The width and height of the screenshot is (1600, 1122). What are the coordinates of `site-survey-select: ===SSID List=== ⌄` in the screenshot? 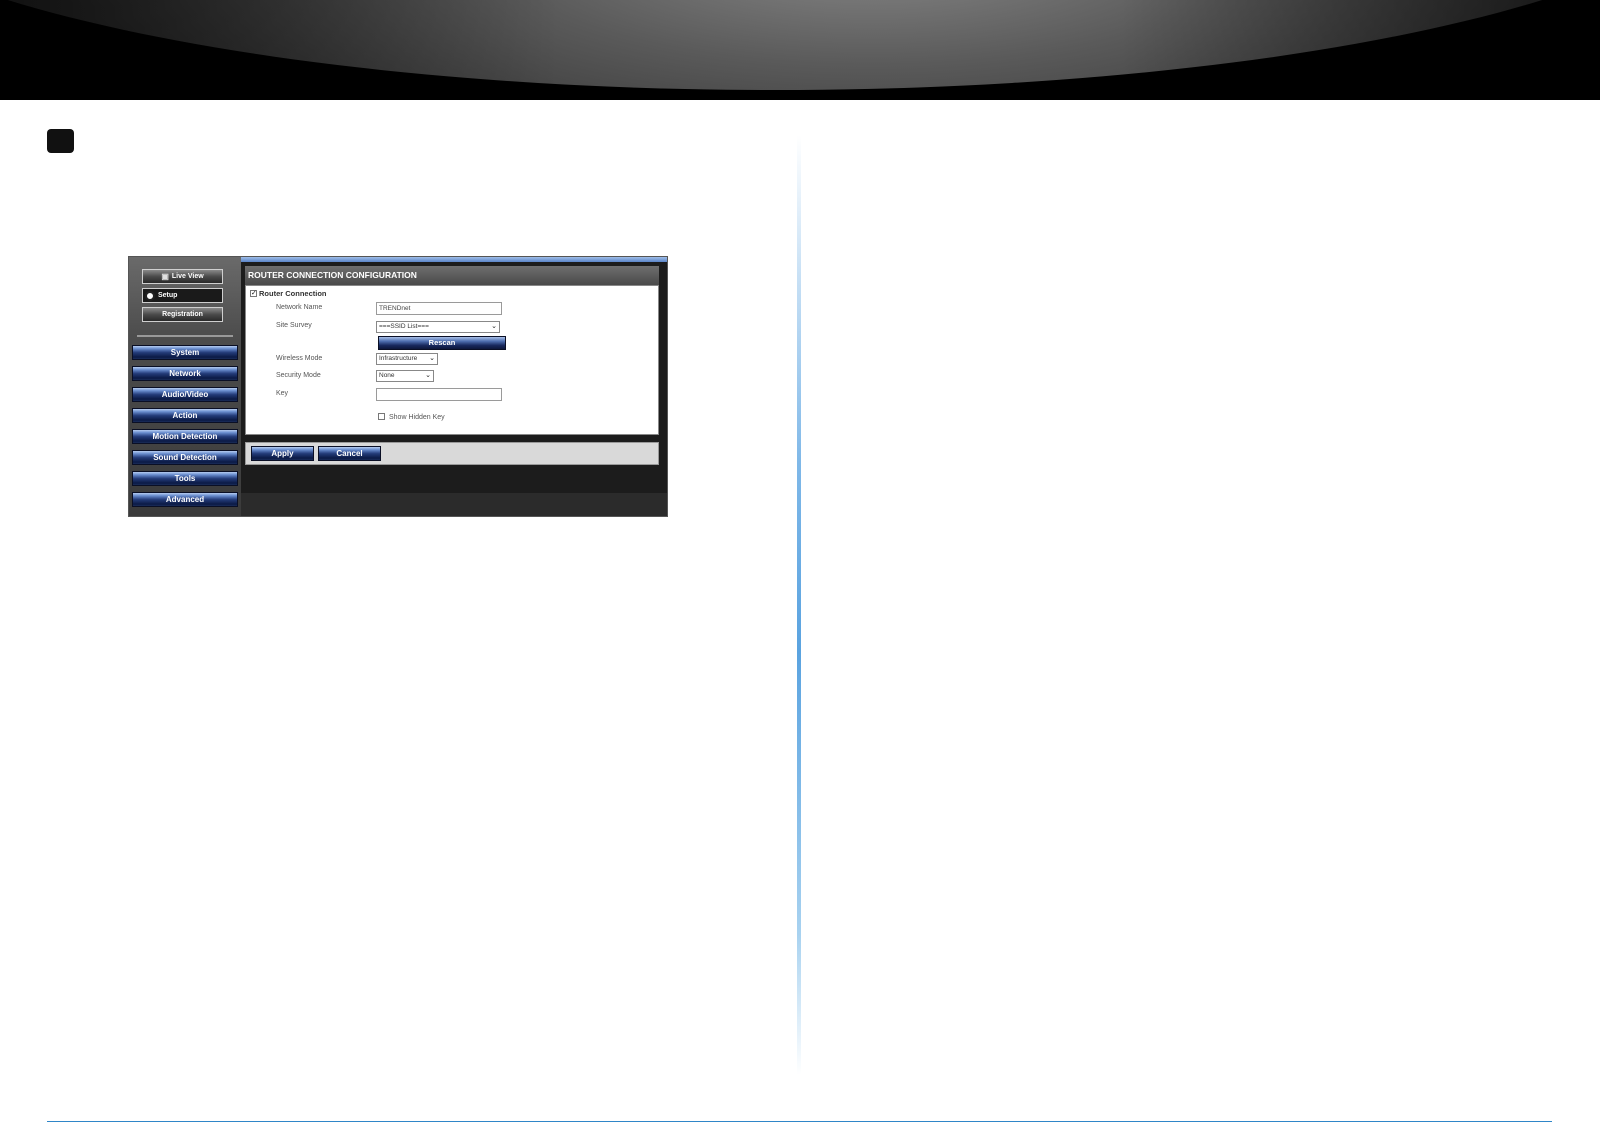 It's located at (438, 327).